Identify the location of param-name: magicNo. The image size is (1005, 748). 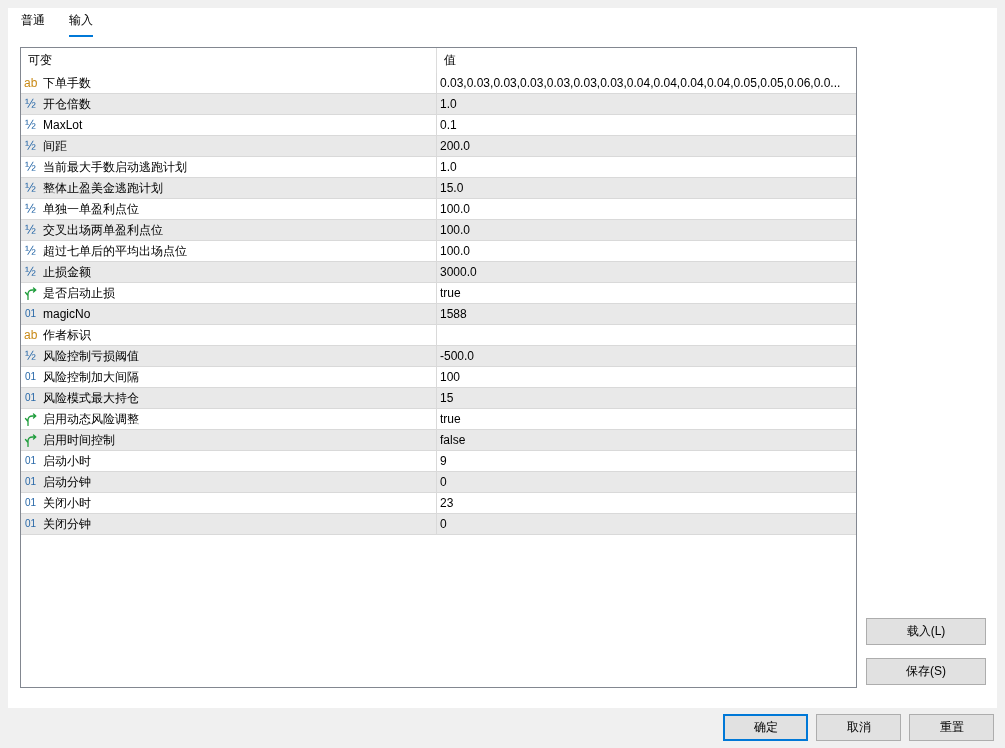
(67, 314).